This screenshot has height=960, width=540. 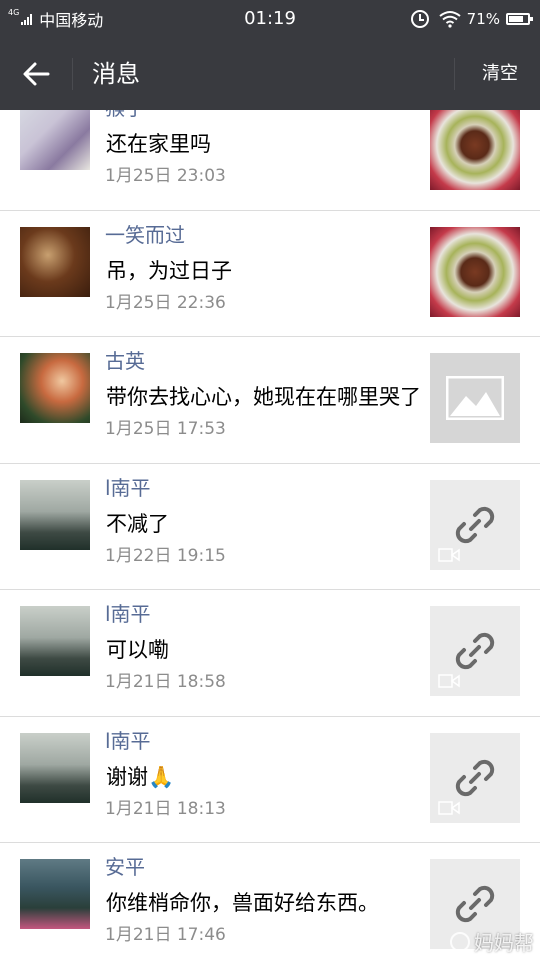 What do you see at coordinates (165, 682) in the screenshot?
I see `message-time: 1月21日 18:58` at bounding box center [165, 682].